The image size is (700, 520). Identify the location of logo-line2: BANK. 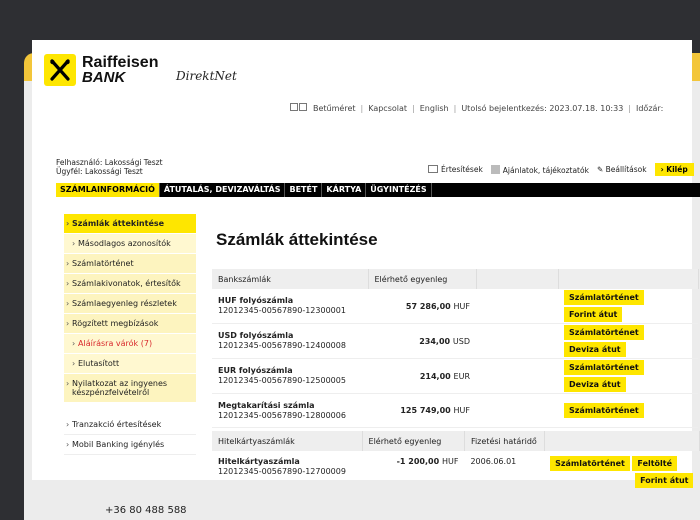
(104, 77).